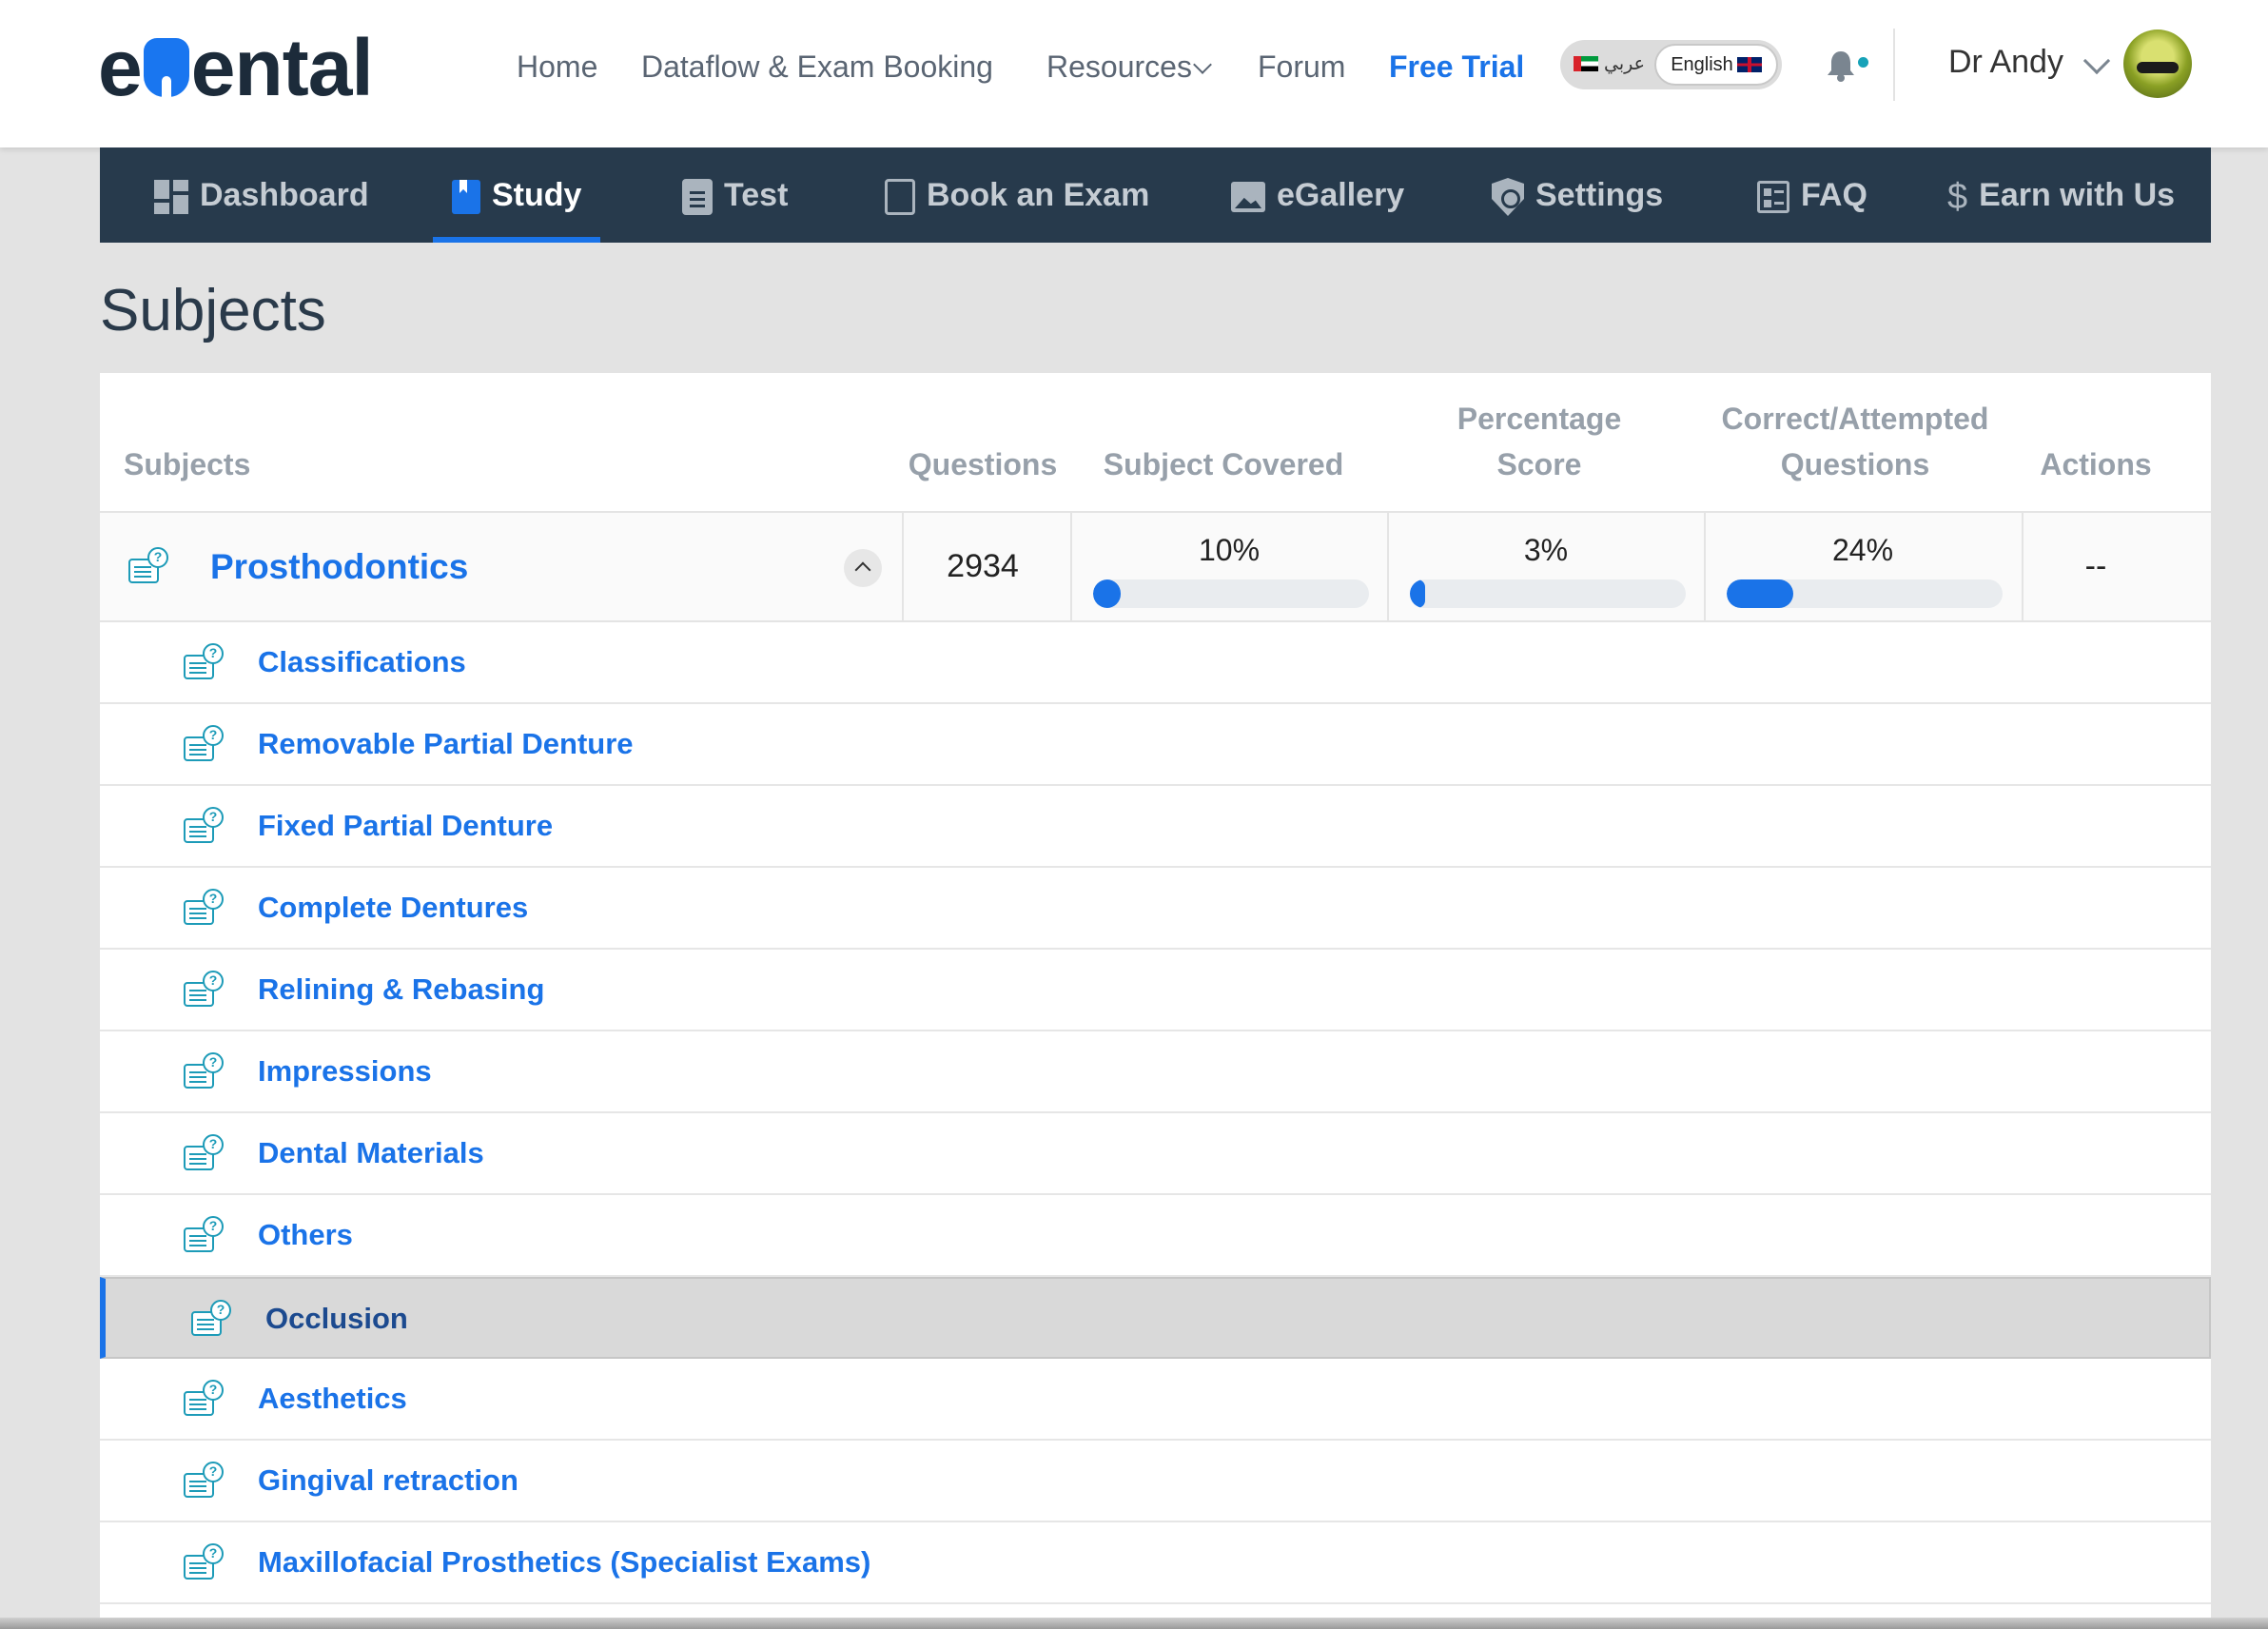 This screenshot has width=2268, height=1629. Describe the element at coordinates (1231, 593) in the screenshot. I see `subject-covered-progress` at that location.